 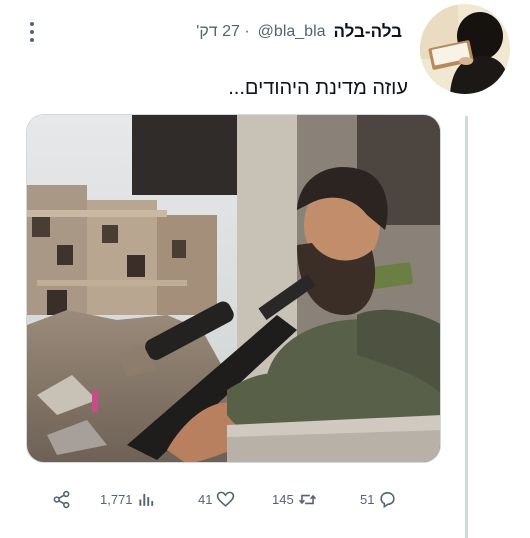 What do you see at coordinates (145, 499) in the screenshot?
I see `views-icon` at bounding box center [145, 499].